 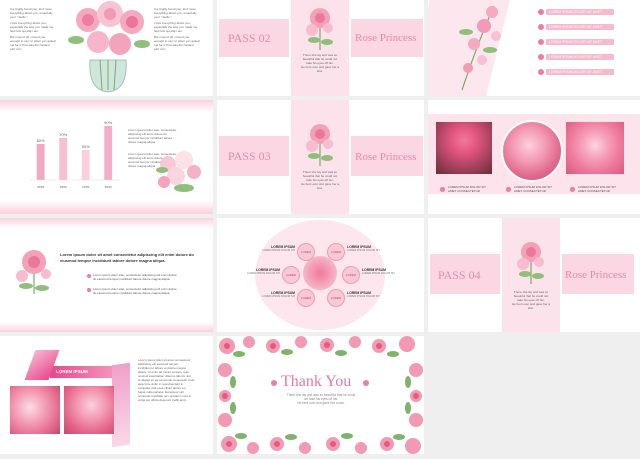 I want to click on ribbon-curl, so click(x=121, y=405).